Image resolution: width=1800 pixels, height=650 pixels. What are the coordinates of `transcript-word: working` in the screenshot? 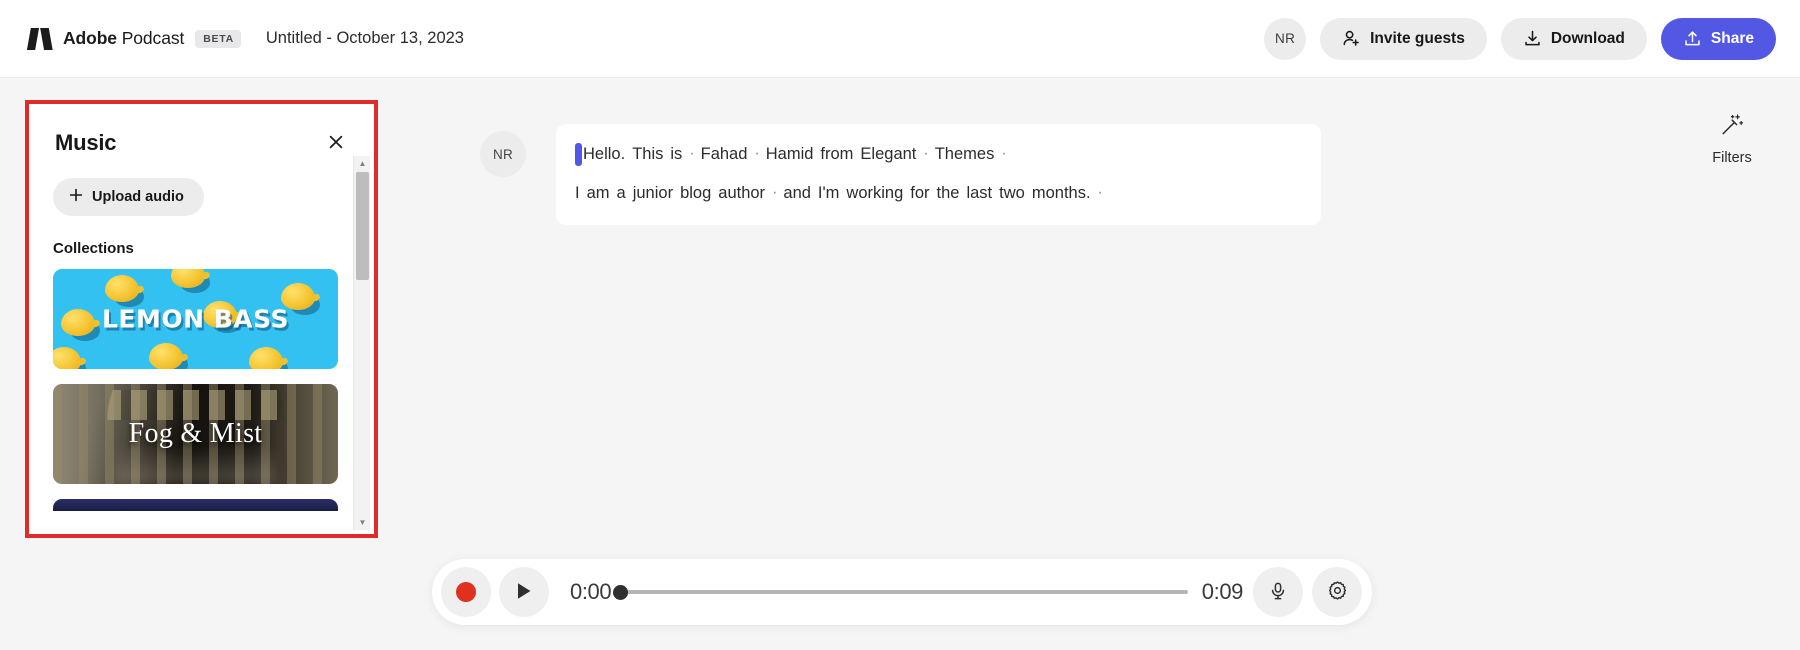 It's located at (874, 193).